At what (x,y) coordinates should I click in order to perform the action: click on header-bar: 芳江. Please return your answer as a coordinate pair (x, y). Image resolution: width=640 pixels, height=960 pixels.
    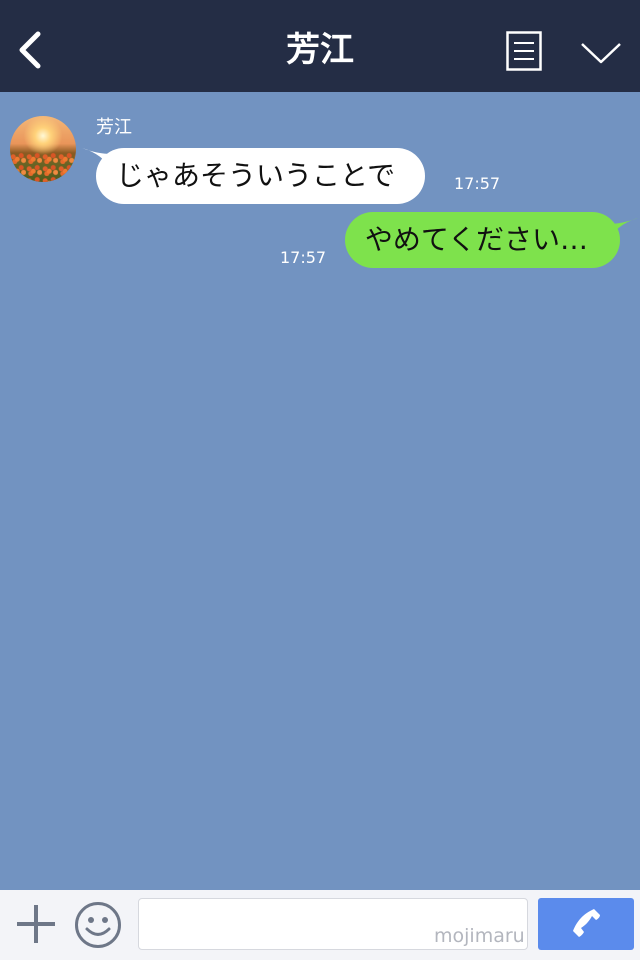
    Looking at the image, I should click on (320, 46).